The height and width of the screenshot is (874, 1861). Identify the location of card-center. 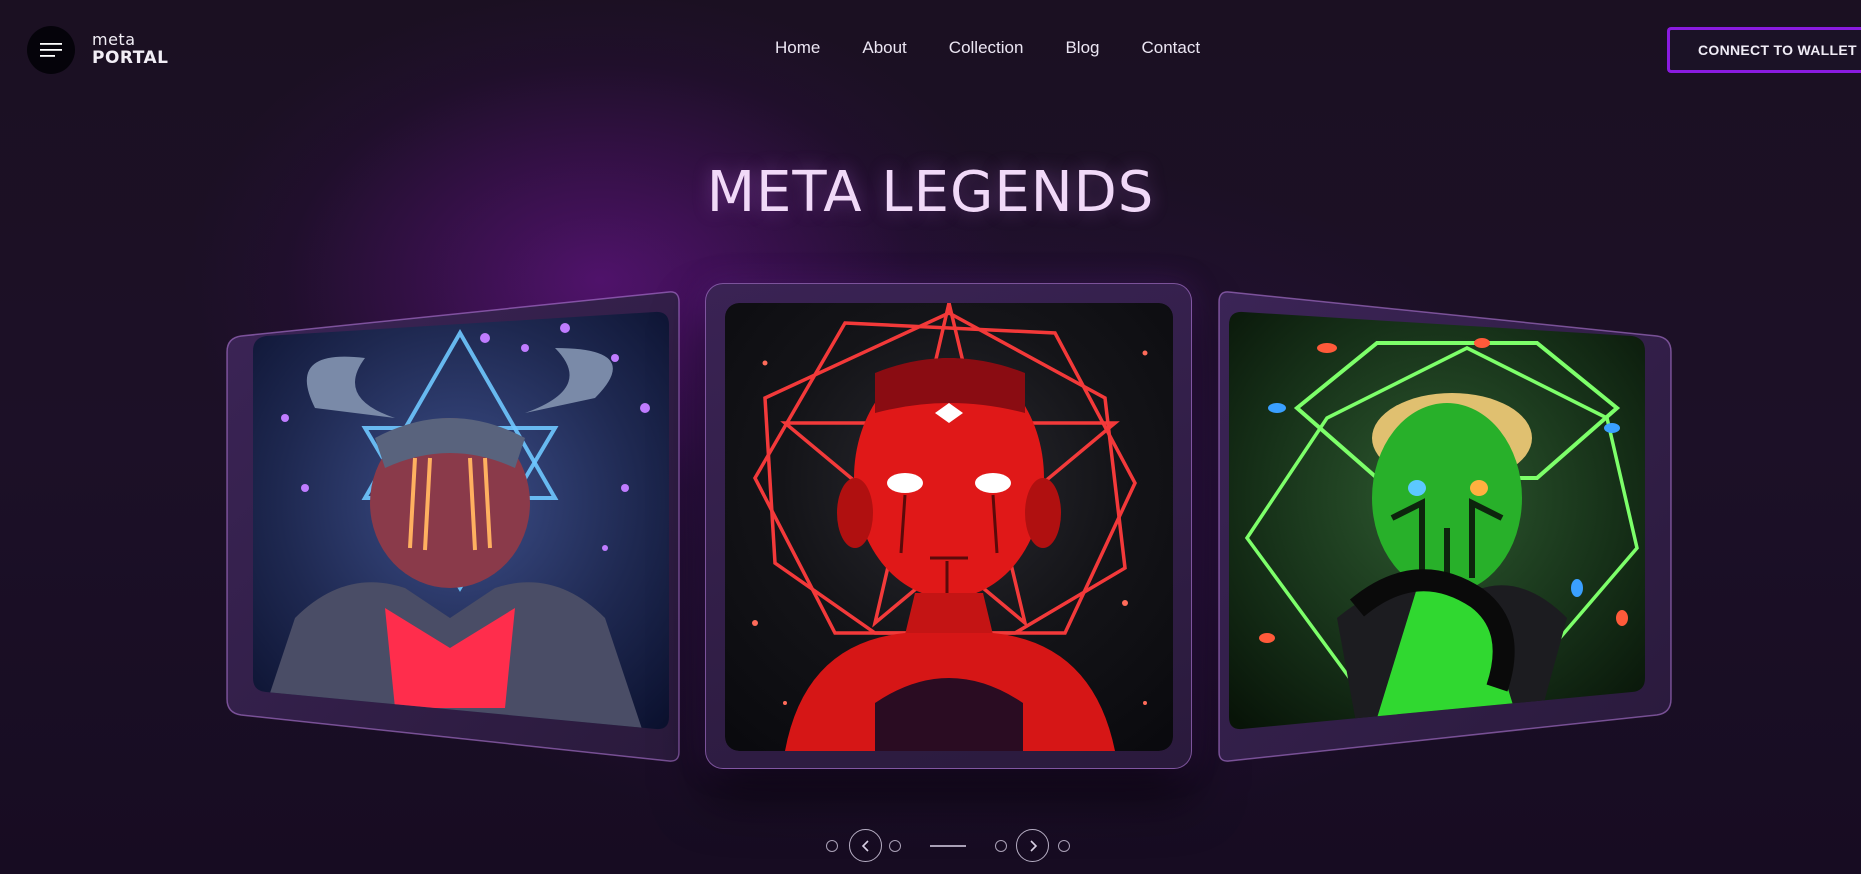
(948, 526).